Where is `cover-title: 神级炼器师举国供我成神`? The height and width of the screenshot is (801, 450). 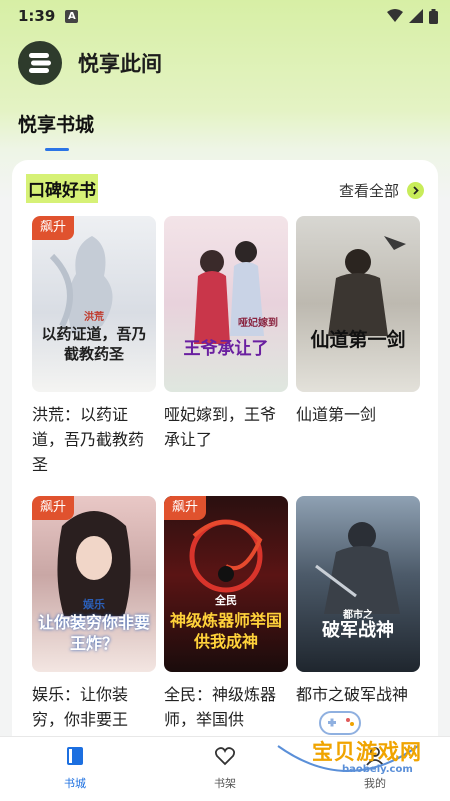 cover-title: 神级炼器师举国供我成神 is located at coordinates (225, 631).